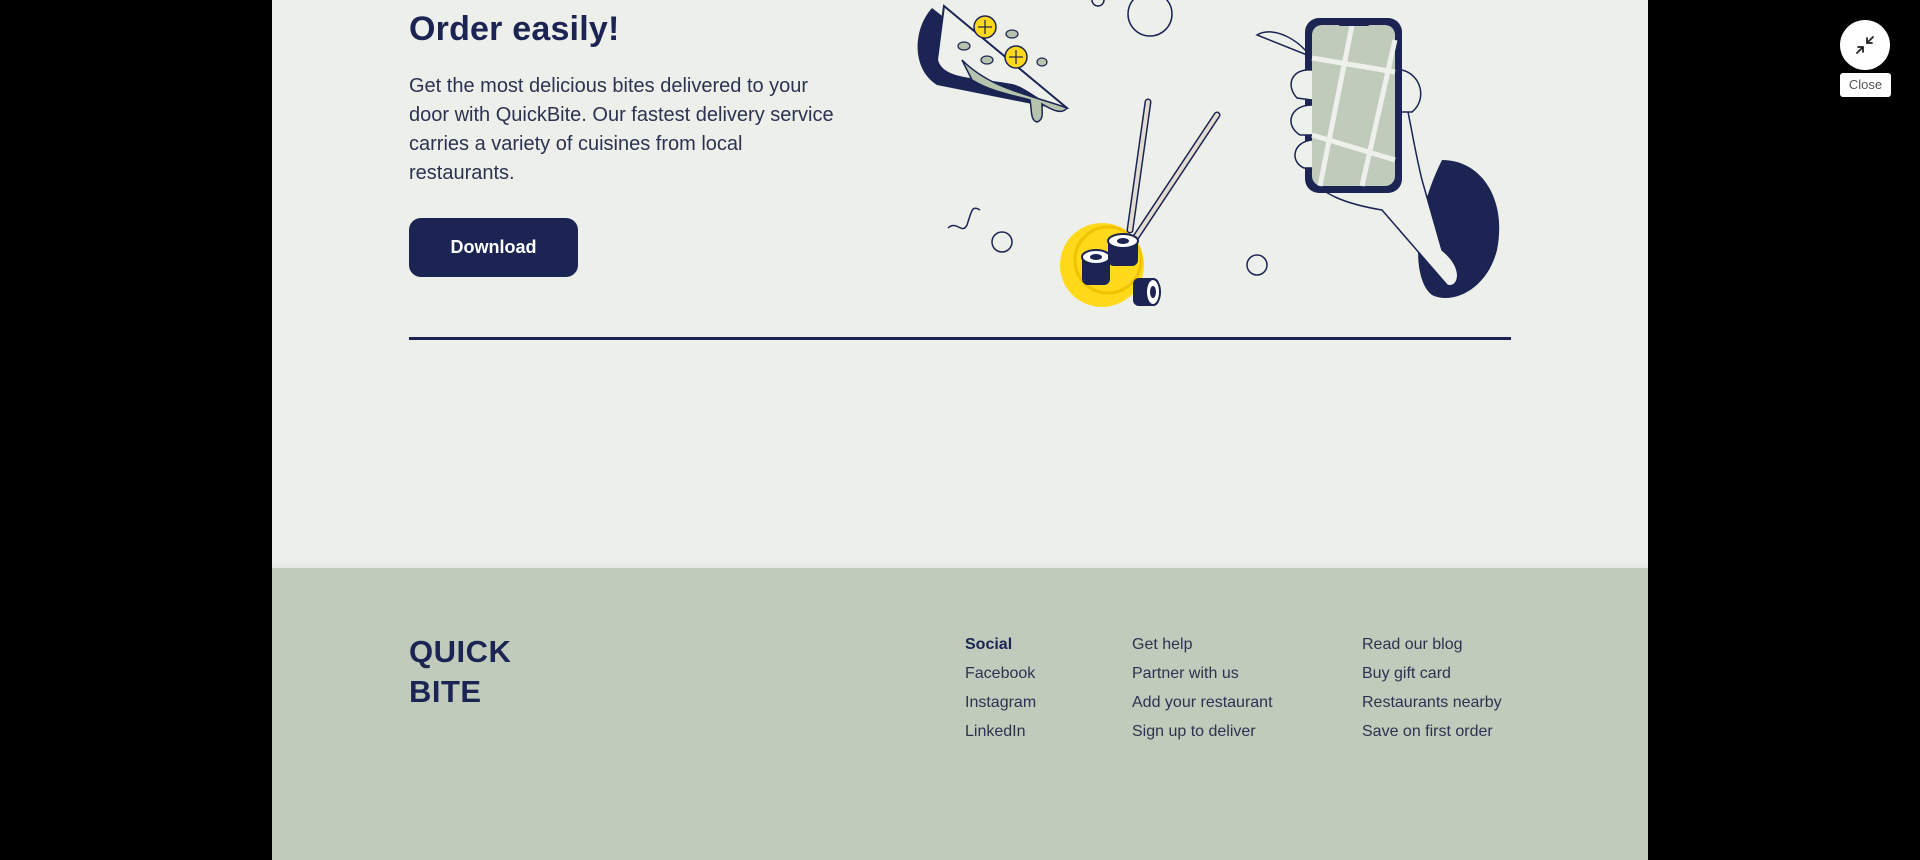 This screenshot has width=1920, height=860. Describe the element at coordinates (445, 691) in the screenshot. I see `brand-line-2: BITE` at that location.